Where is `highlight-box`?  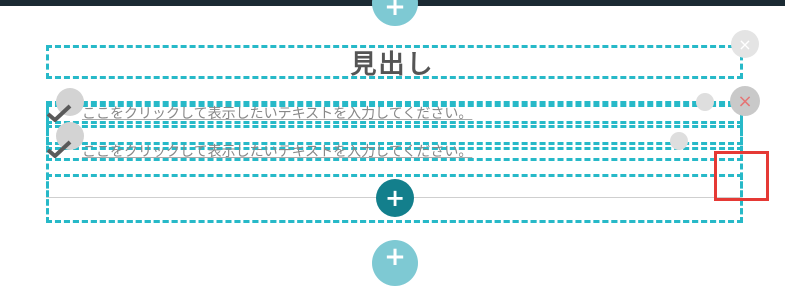 highlight-box is located at coordinates (741, 176).